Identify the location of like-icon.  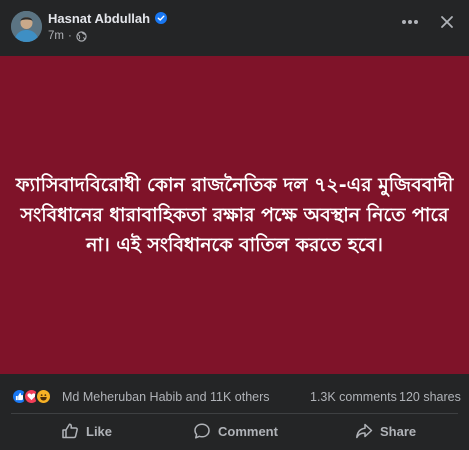
(70, 431).